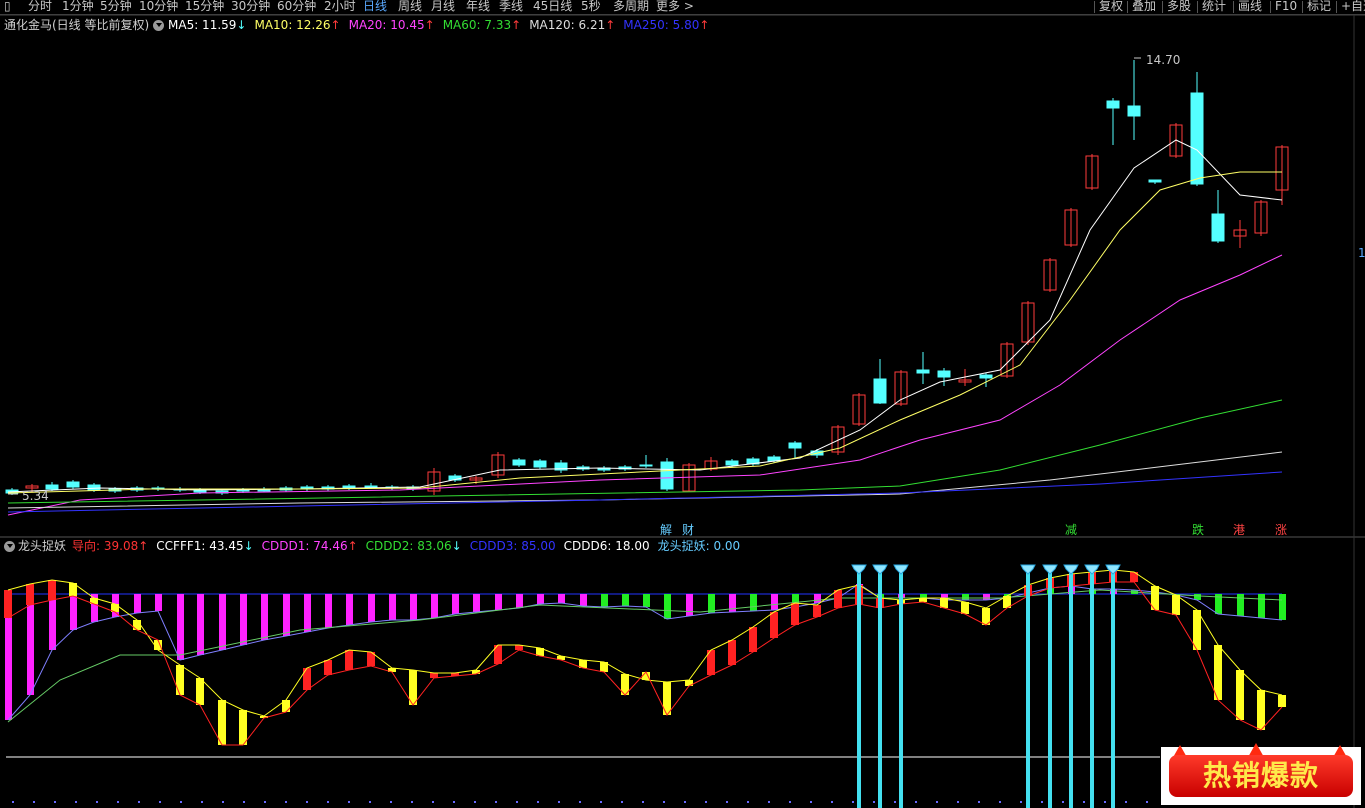 The width and height of the screenshot is (1365, 808). I want to click on right-axis-label: 1, so click(1361, 253).